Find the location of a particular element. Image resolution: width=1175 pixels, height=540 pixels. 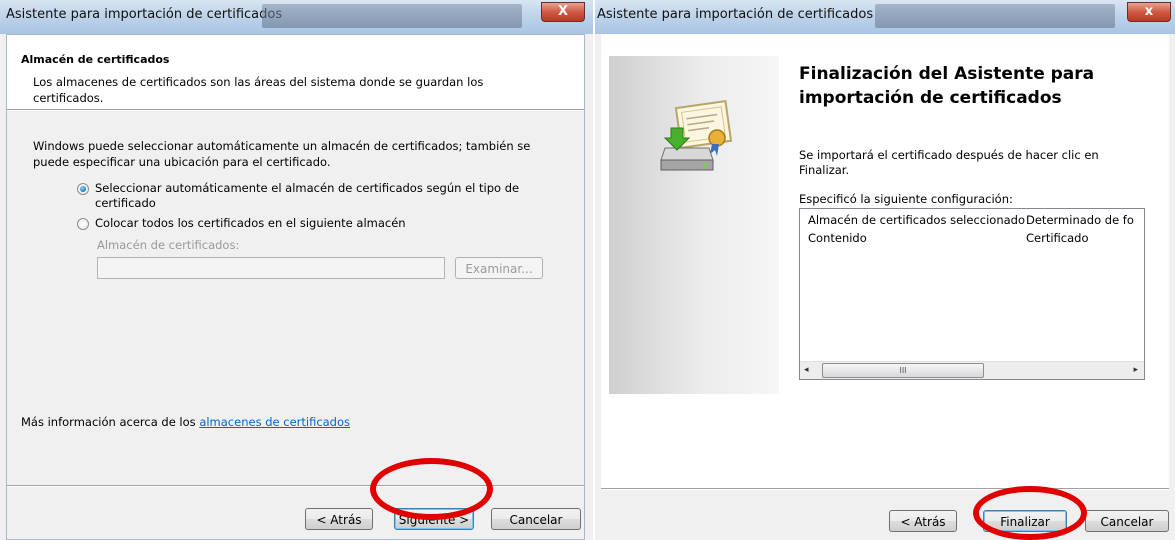

radio-manual-store is located at coordinates (83, 224).